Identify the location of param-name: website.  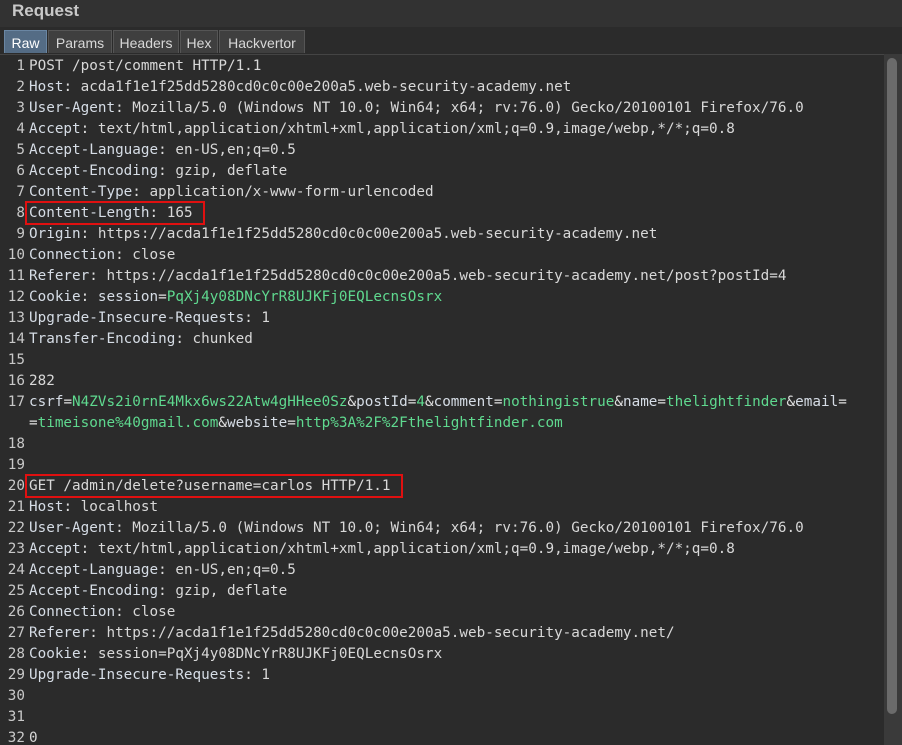
(257, 423).